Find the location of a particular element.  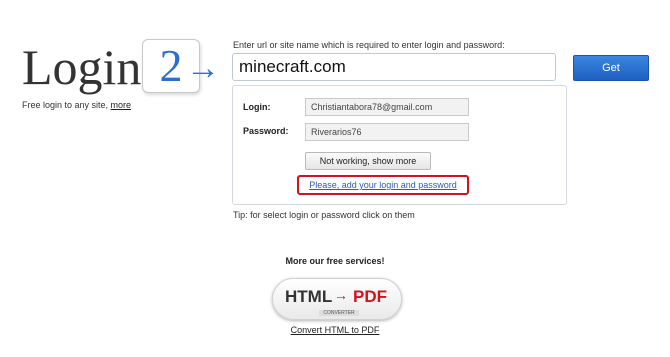

convert-link-row: Convert HTML to PDF is located at coordinates (335, 330).